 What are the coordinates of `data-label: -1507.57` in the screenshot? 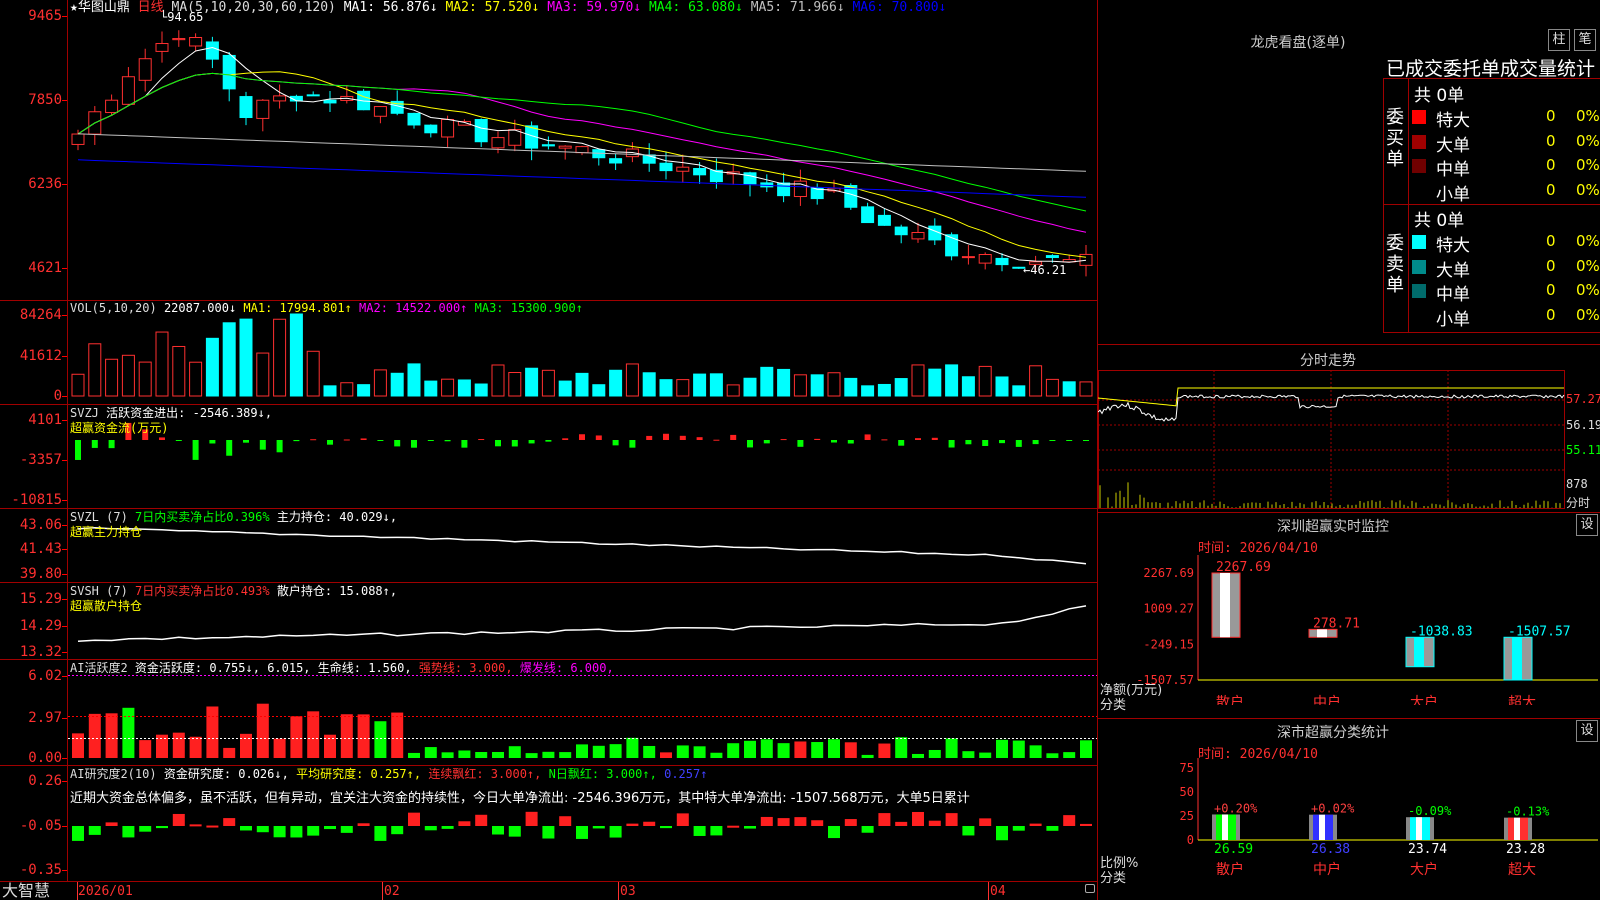 It's located at (1539, 631).